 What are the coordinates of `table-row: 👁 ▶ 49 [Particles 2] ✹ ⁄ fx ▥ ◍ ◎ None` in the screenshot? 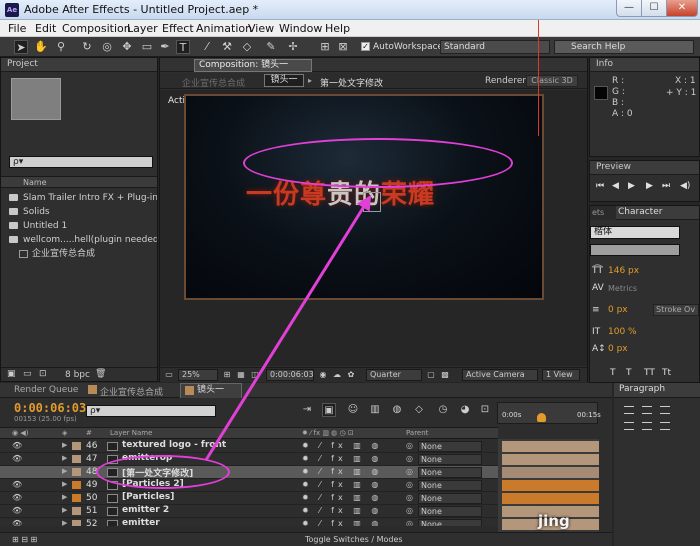 It's located at (249, 485).